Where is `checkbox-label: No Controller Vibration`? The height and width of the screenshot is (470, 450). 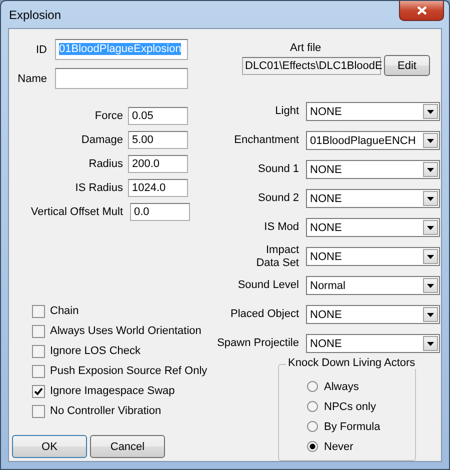
checkbox-label: No Controller Vibration is located at coordinates (106, 411).